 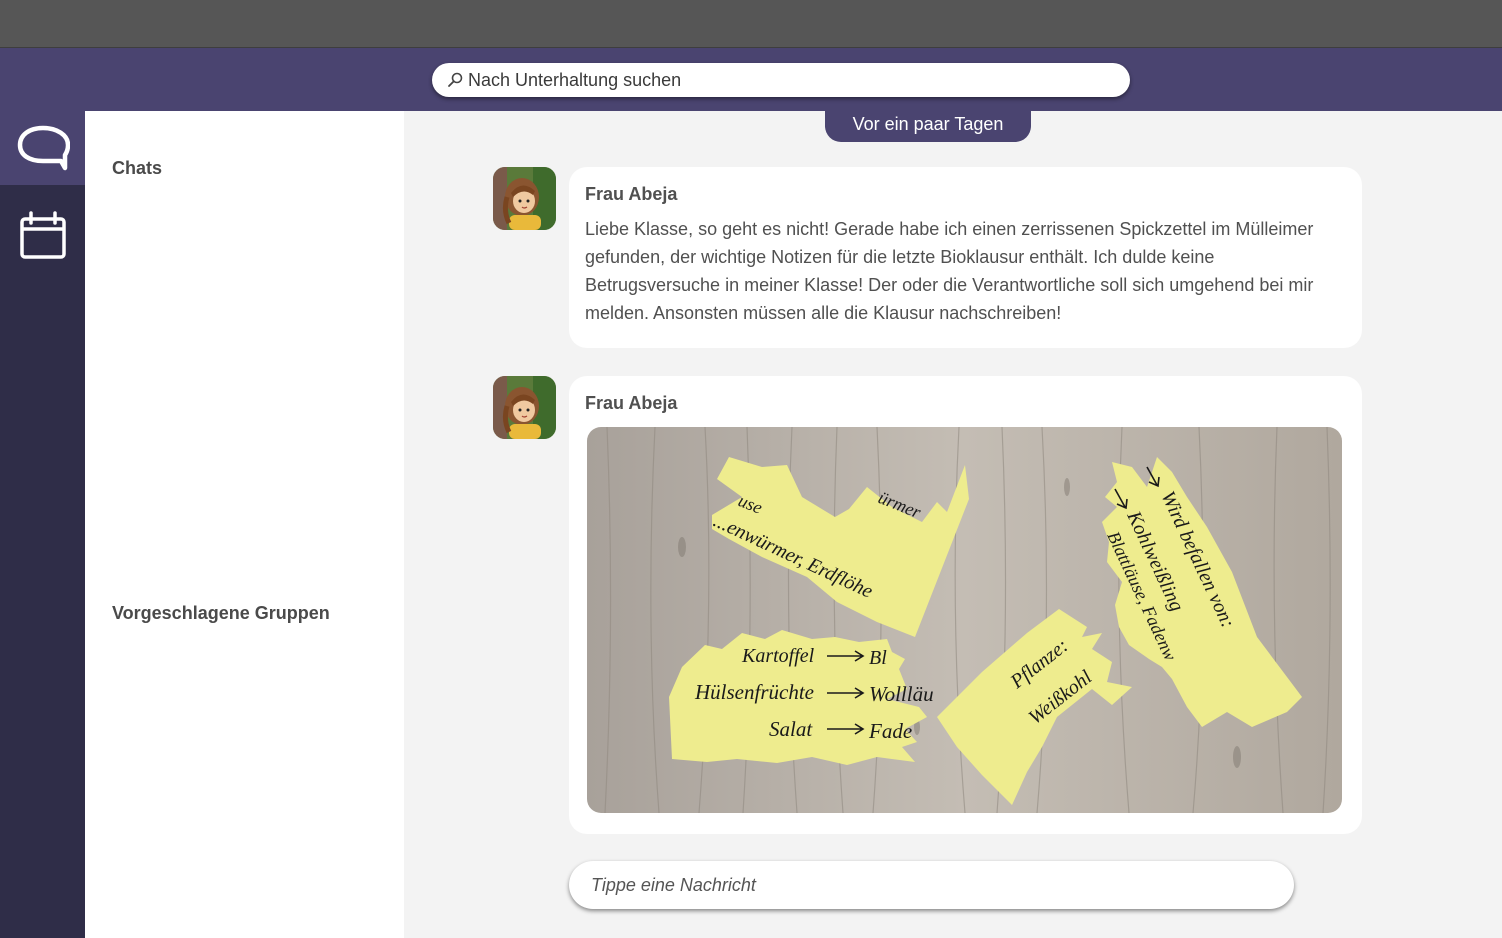 I want to click on note-text: Wollläu, so click(x=901, y=694).